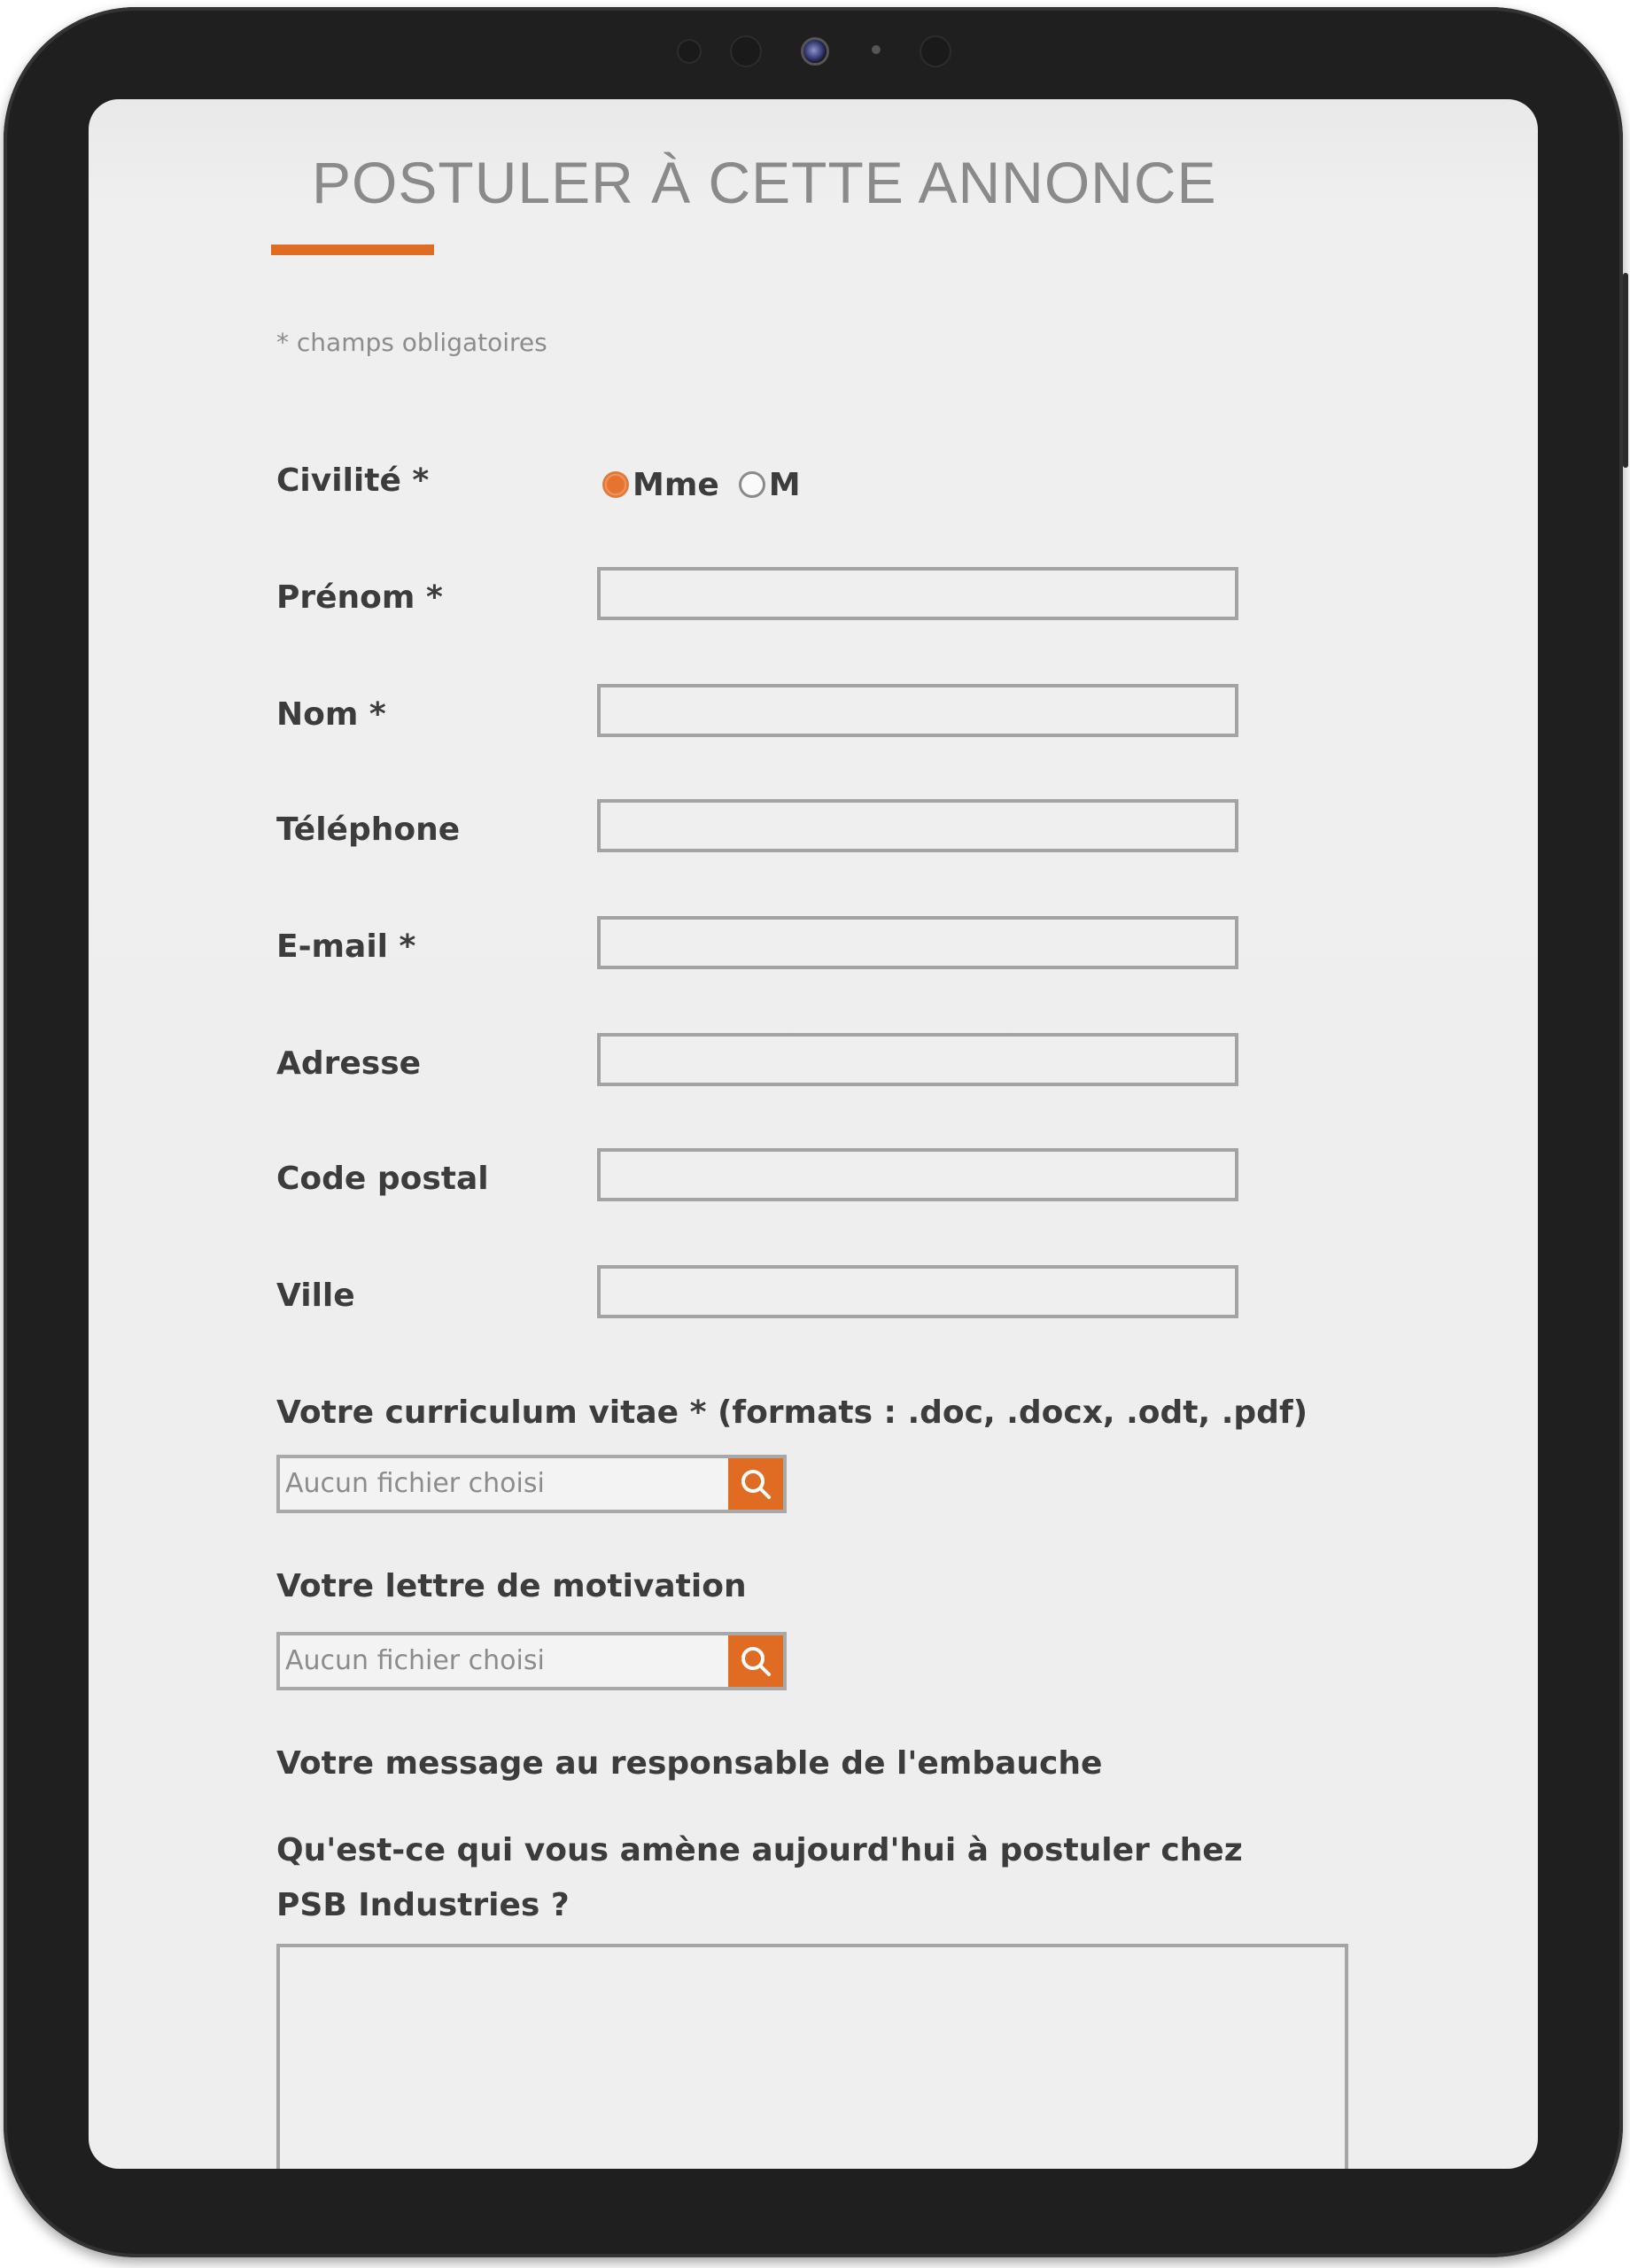 The height and width of the screenshot is (2268, 1630). What do you see at coordinates (876, 49) in the screenshot?
I see `light-sensor-icon` at bounding box center [876, 49].